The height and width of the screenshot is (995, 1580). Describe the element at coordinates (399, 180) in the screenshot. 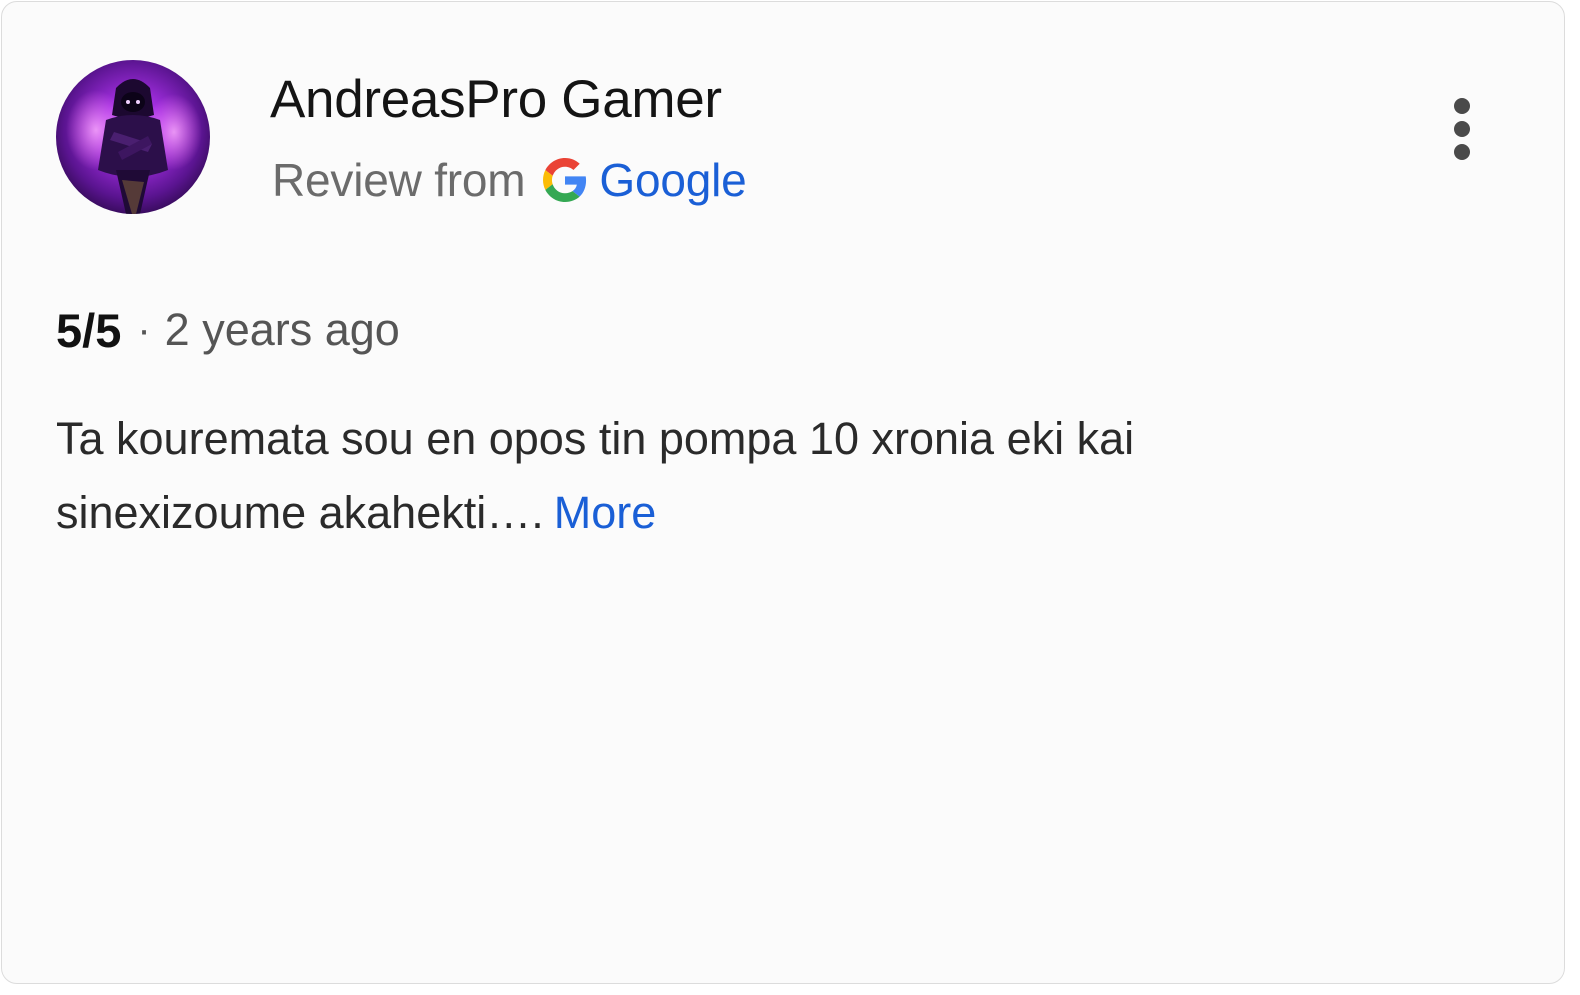

I see `source-prefix: Review from` at that location.